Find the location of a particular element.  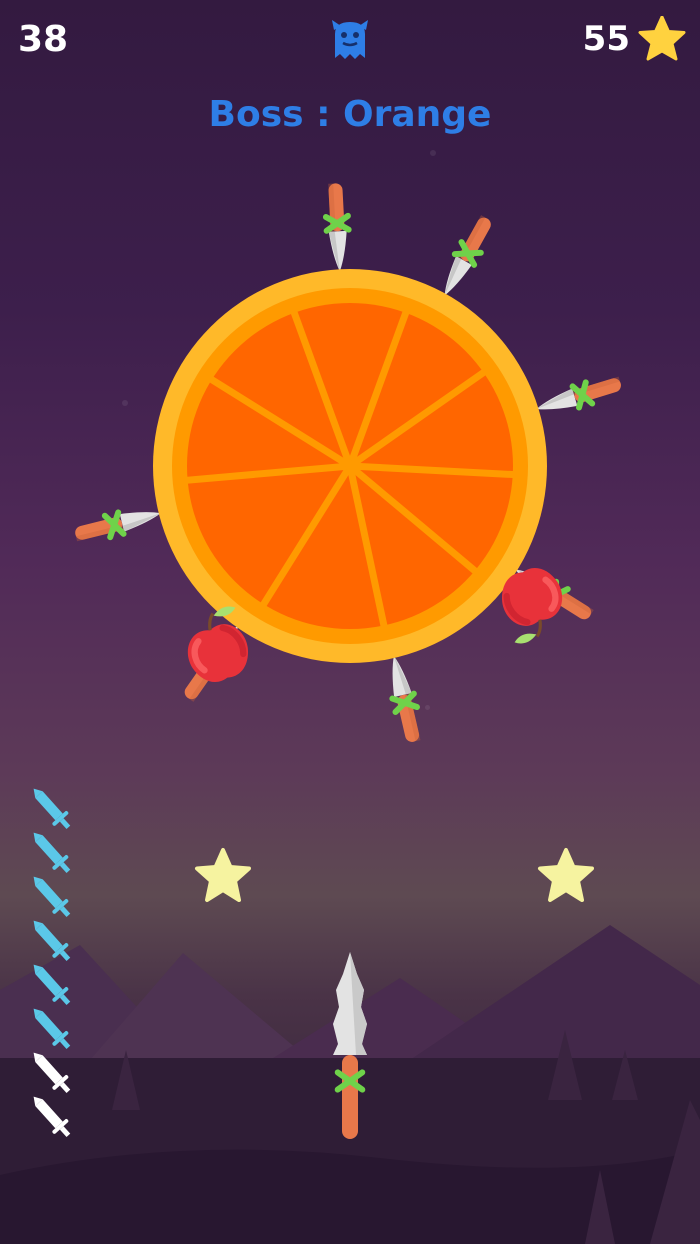

knives-remaining is located at coordinates (51, 962).